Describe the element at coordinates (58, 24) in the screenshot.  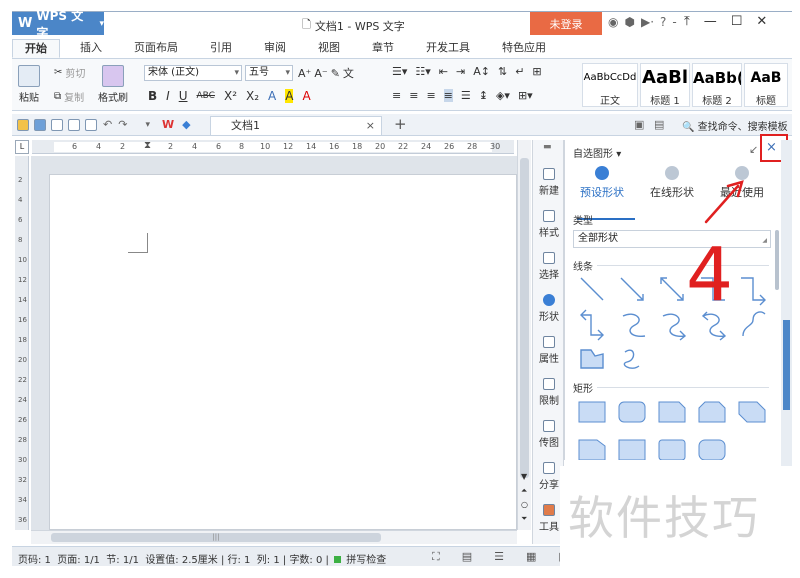
I see `app-menu-button: W WPS 文字 ▾` at that location.